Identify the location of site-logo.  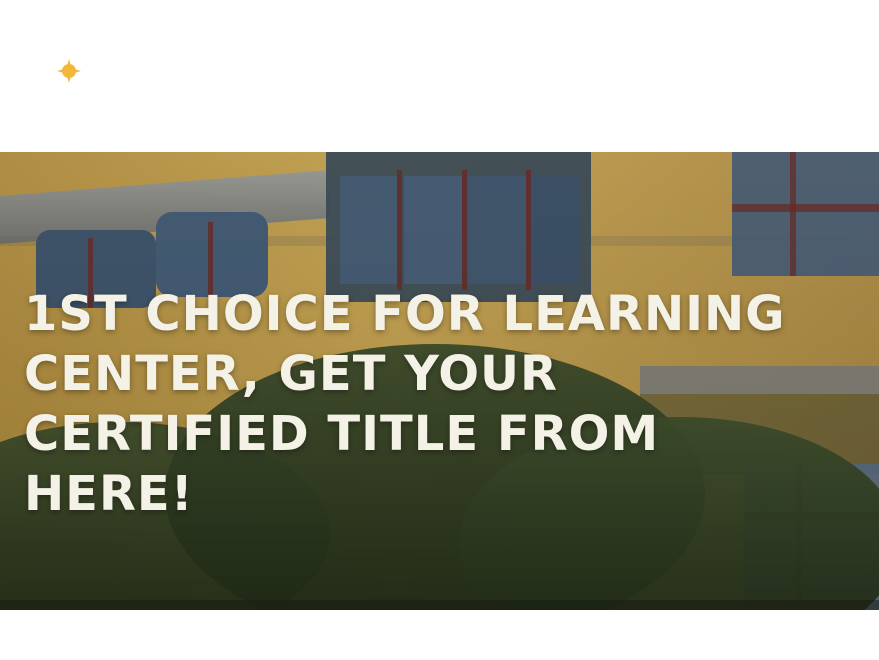
(137, 79).